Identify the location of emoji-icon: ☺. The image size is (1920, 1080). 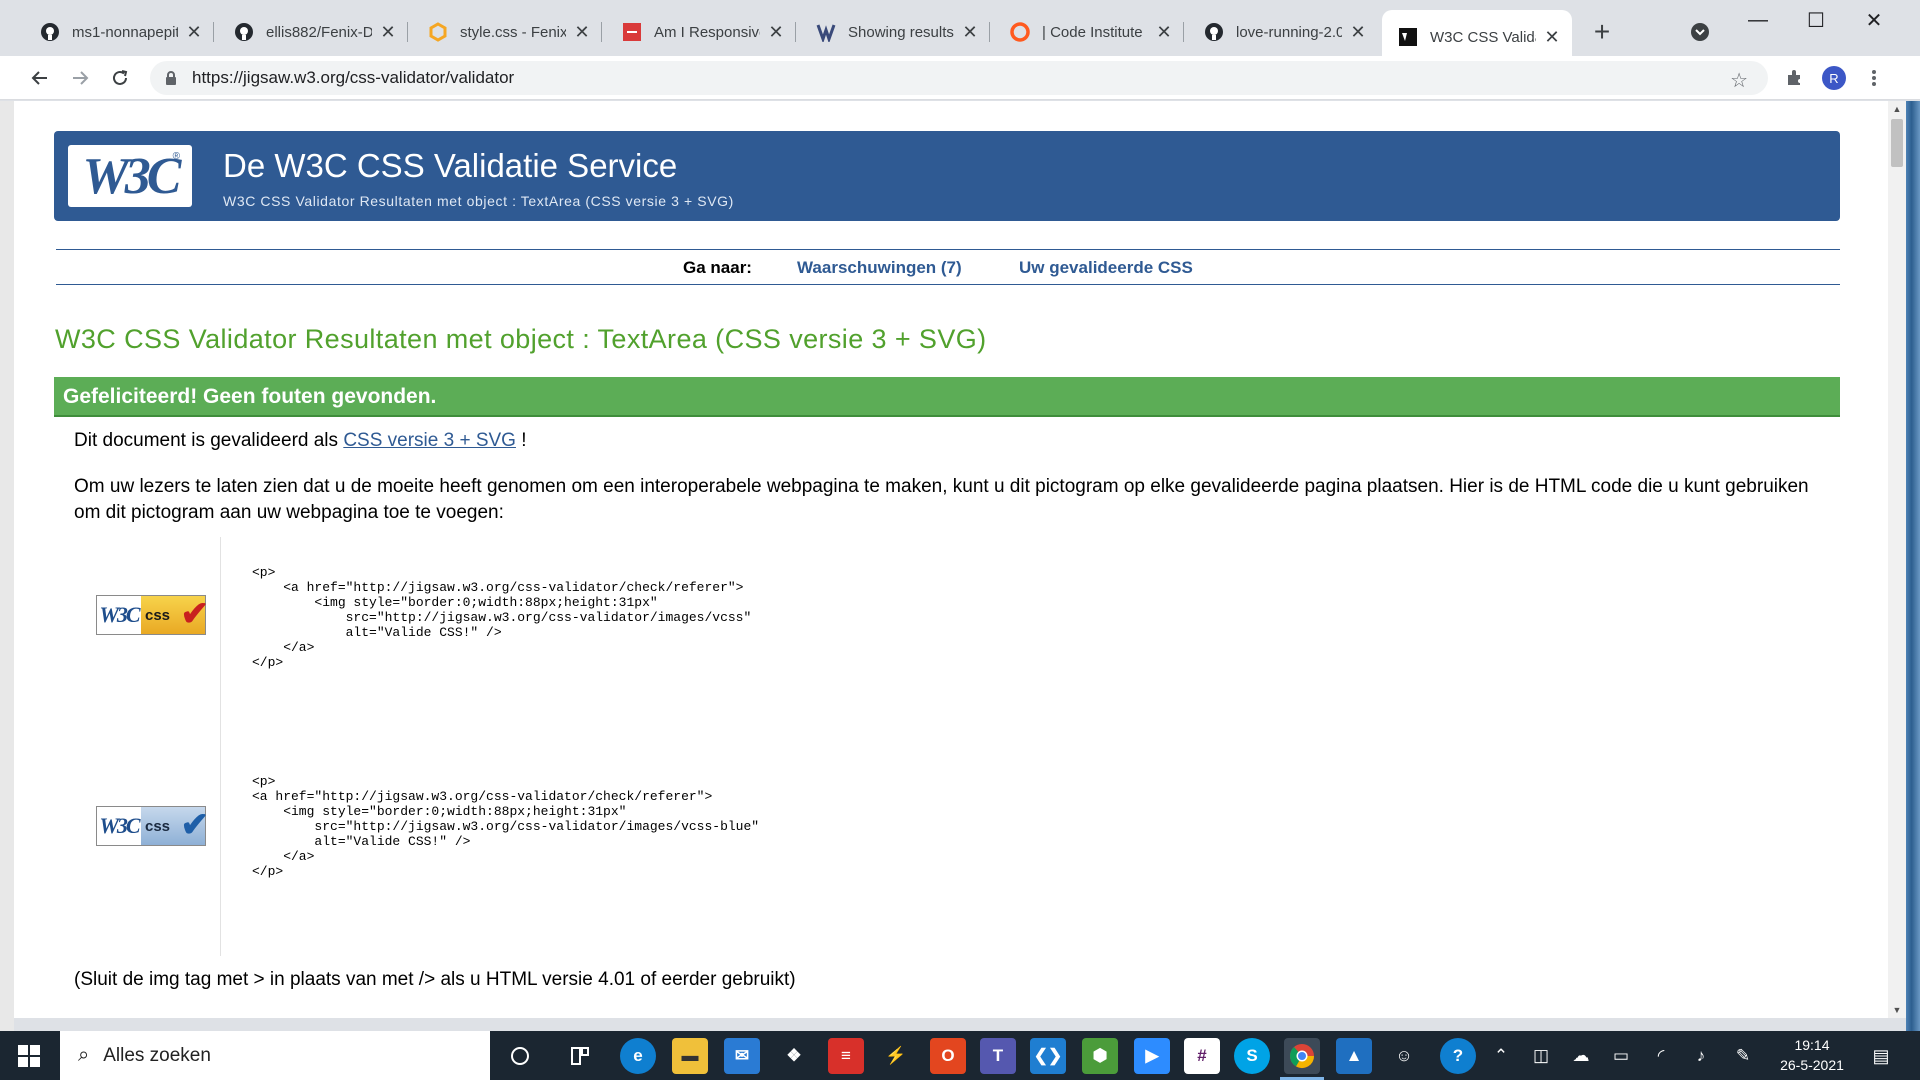
(1404, 1056).